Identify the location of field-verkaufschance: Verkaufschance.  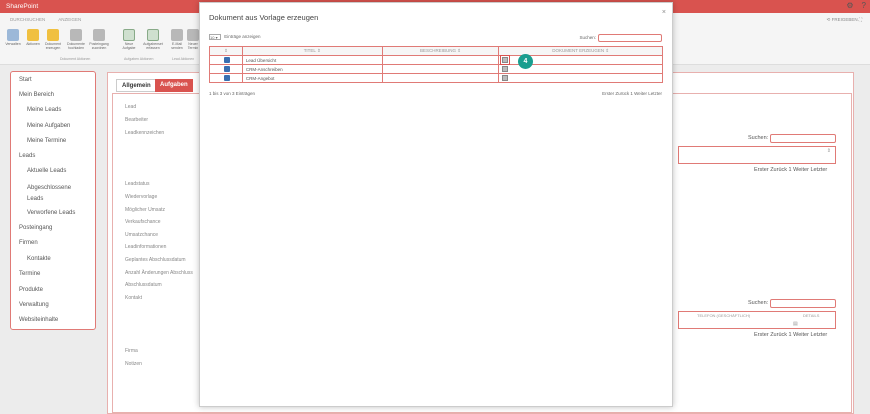
(143, 222).